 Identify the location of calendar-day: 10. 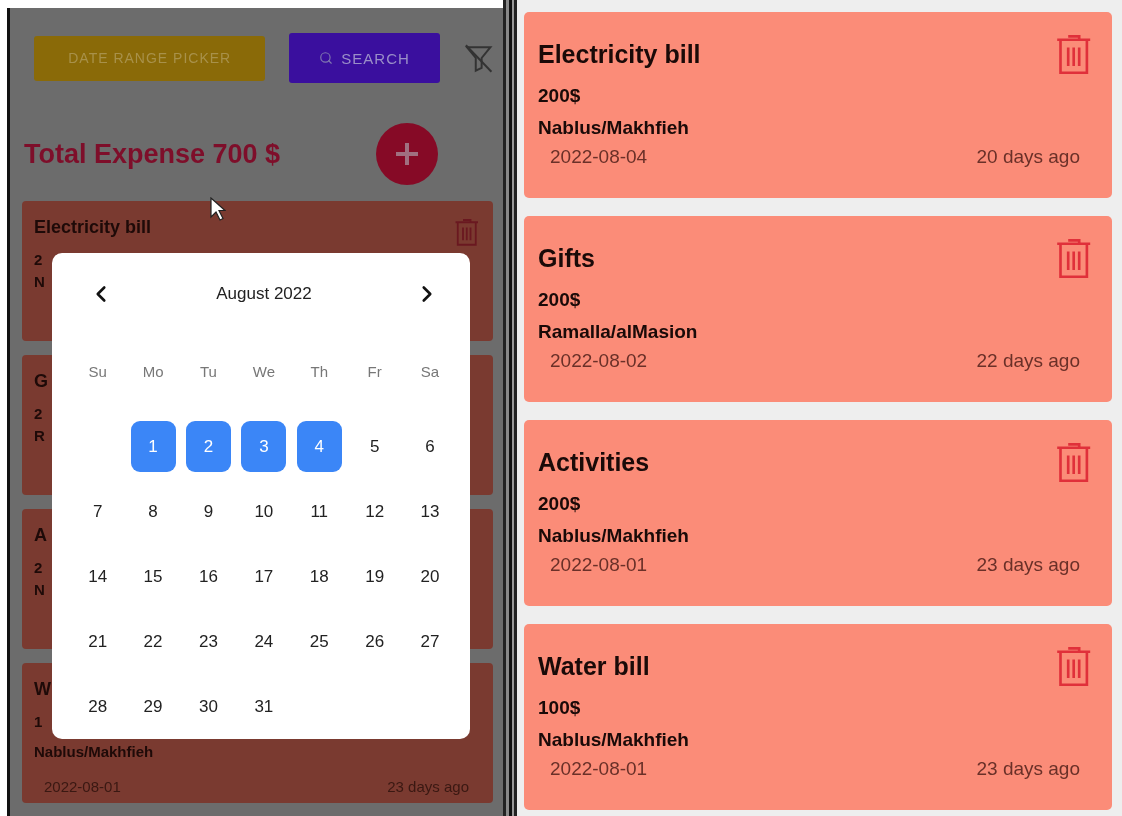
(264, 511).